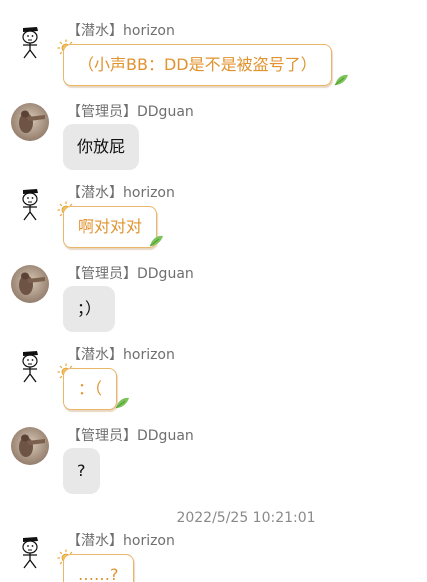  I want to click on message-bubble: （小声BB：DD是不是被盗号了）, so click(197, 65).